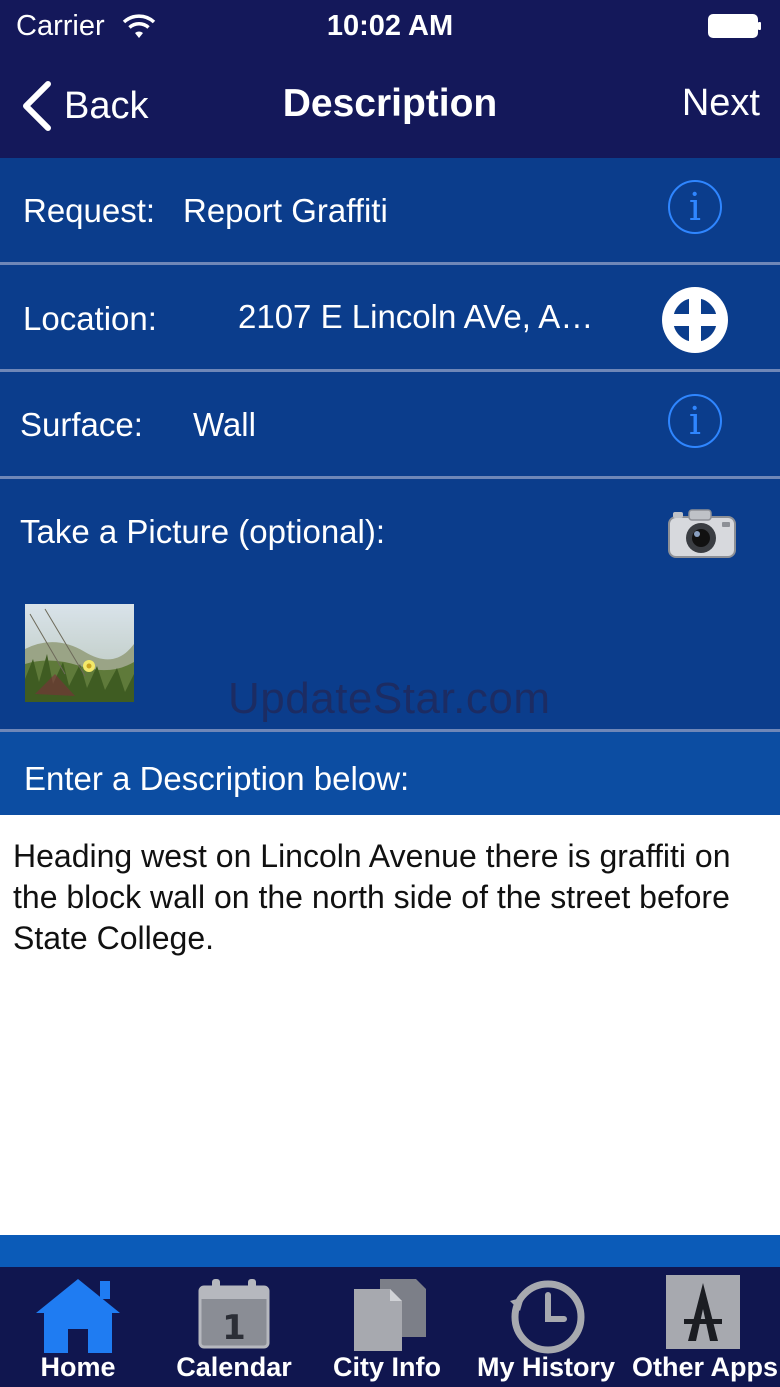 This screenshot has height=1387, width=780. Describe the element at coordinates (224, 425) in the screenshot. I see `surface-value: Wall` at that location.